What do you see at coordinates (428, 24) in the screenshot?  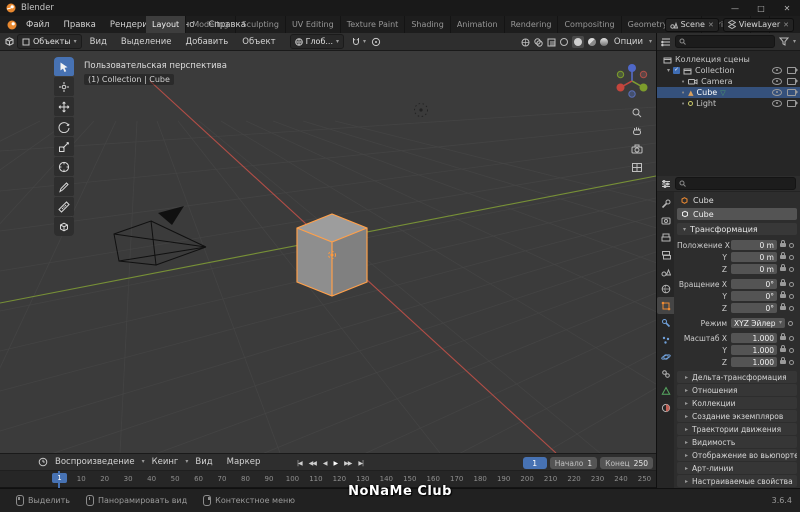 I see `tab-shading: Shading` at bounding box center [428, 24].